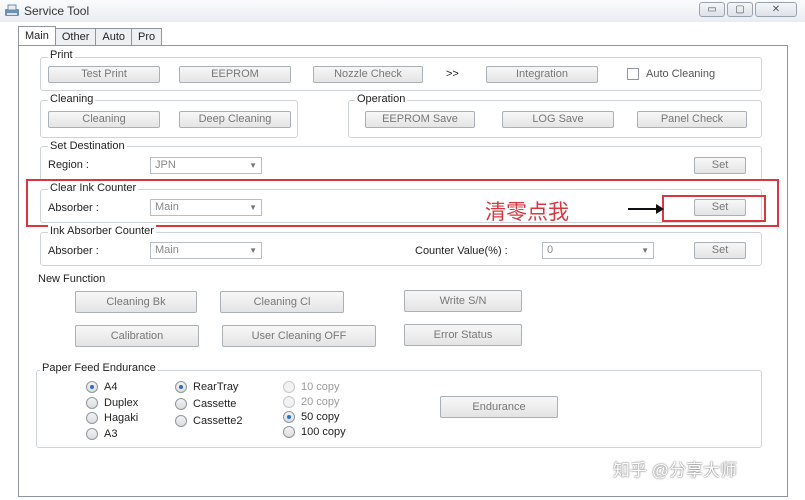 The width and height of the screenshot is (805, 500). Describe the element at coordinates (75, 36) in the screenshot. I see `tab-other: Other` at that location.